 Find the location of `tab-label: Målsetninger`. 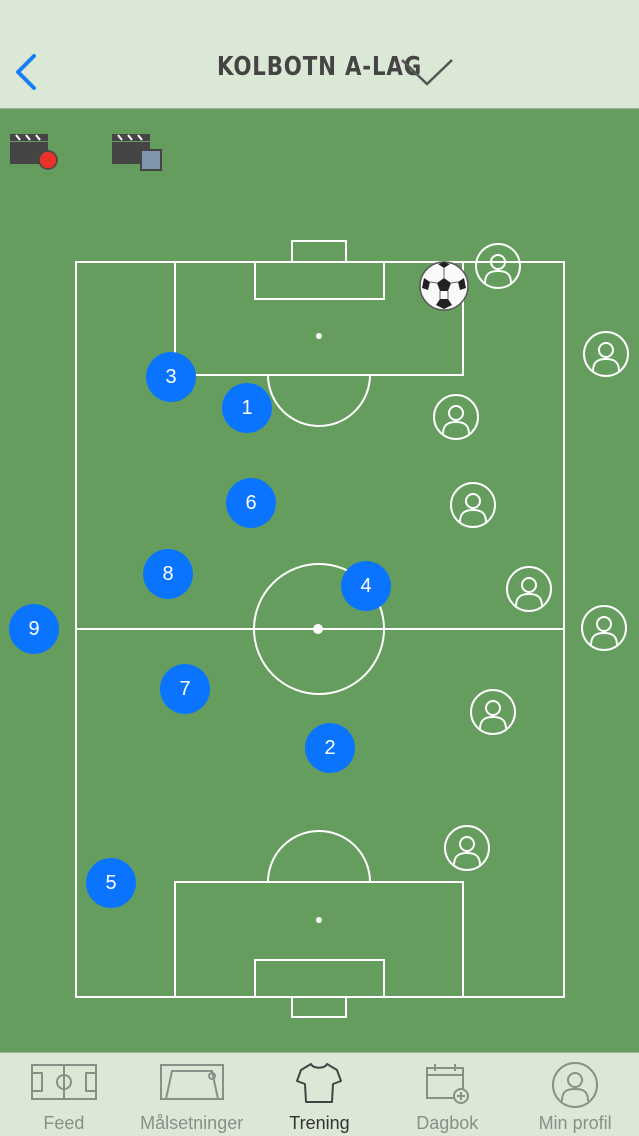

tab-label: Målsetninger is located at coordinates (192, 1123).